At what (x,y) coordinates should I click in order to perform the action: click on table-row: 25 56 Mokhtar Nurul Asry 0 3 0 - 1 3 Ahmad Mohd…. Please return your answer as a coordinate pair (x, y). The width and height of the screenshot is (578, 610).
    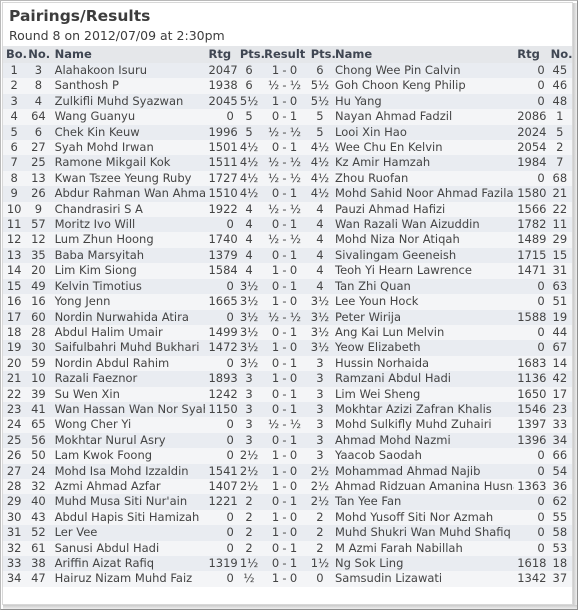
    Looking at the image, I should click on (287, 440).